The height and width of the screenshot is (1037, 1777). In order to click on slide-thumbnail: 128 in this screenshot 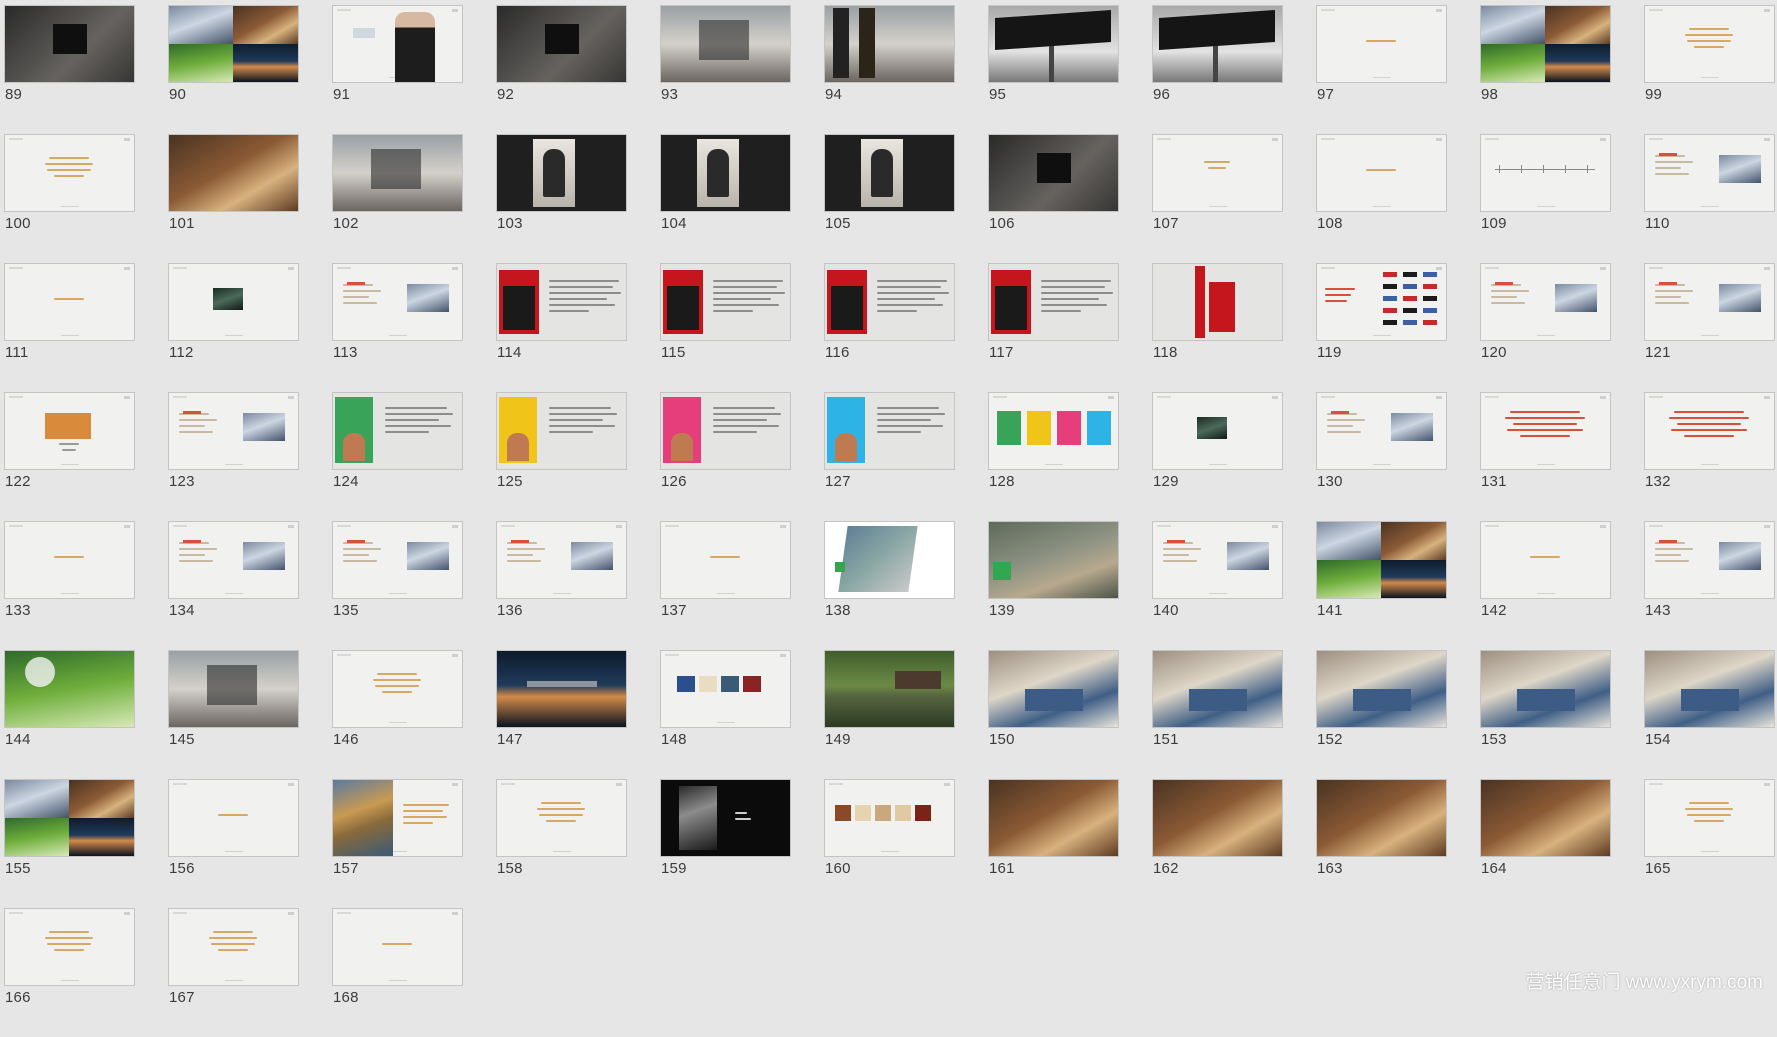, I will do `click(1053, 456)`.